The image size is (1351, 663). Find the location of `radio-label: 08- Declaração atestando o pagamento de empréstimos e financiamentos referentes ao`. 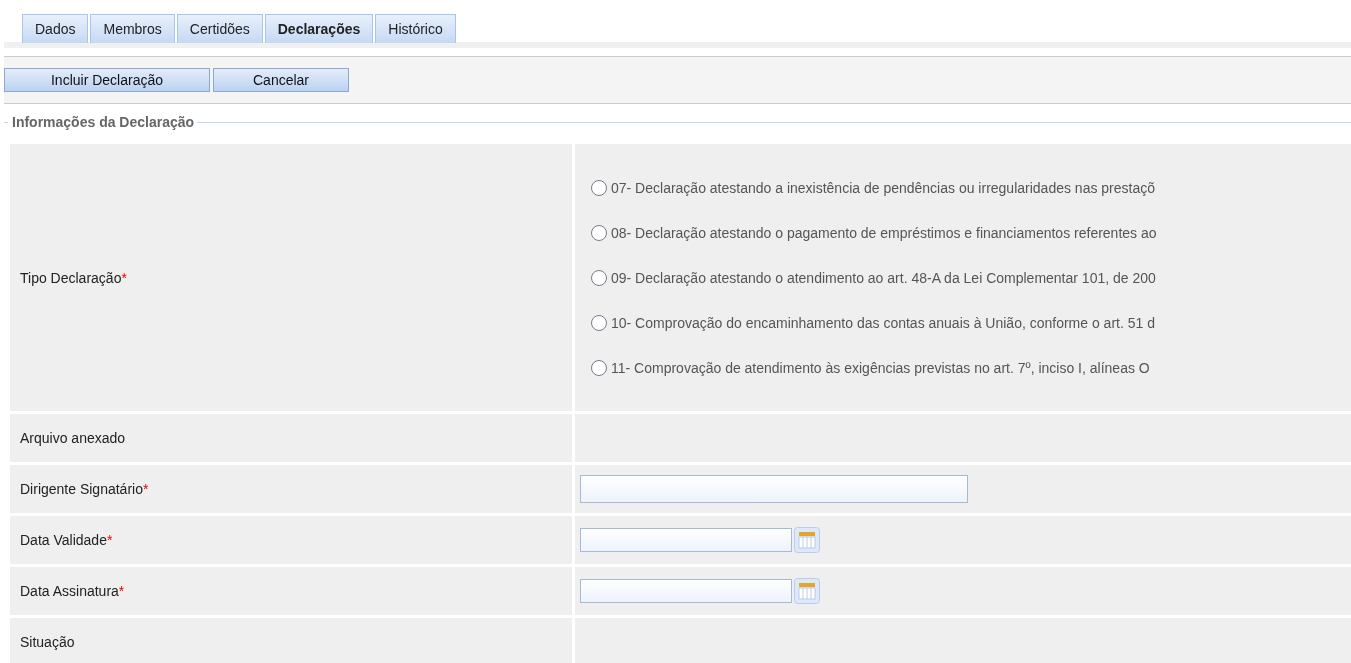

radio-label: 08- Declaração atestando o pagamento de empréstimos e financiamentos referentes ao is located at coordinates (884, 232).